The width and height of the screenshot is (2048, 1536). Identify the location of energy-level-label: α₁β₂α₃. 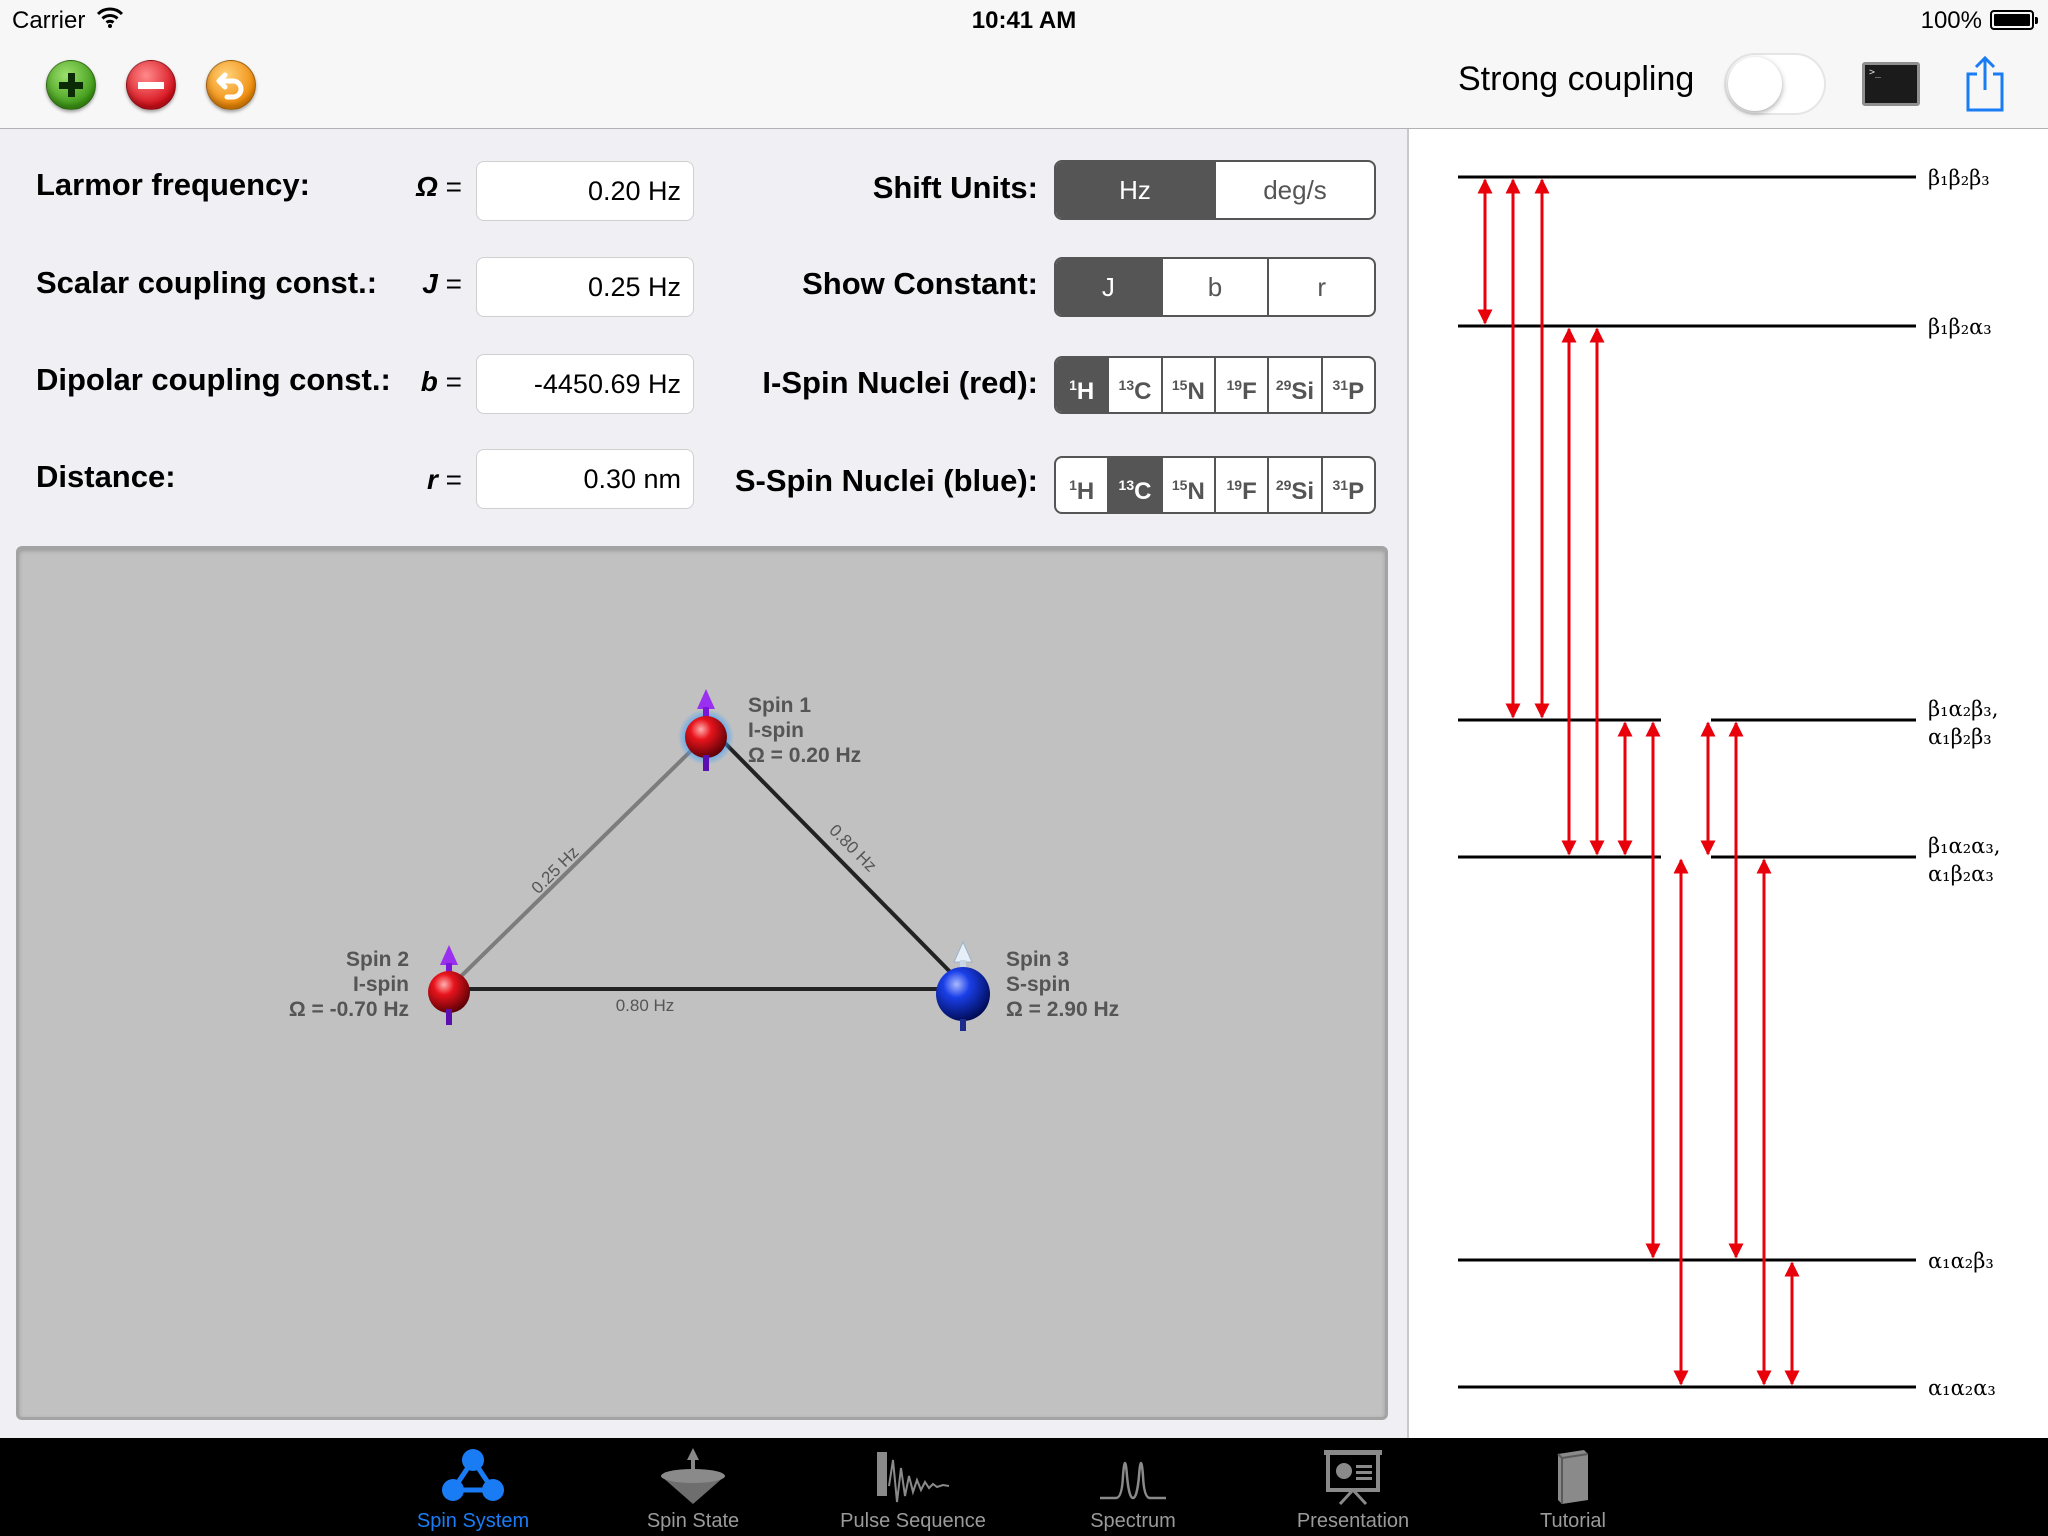
(1961, 874).